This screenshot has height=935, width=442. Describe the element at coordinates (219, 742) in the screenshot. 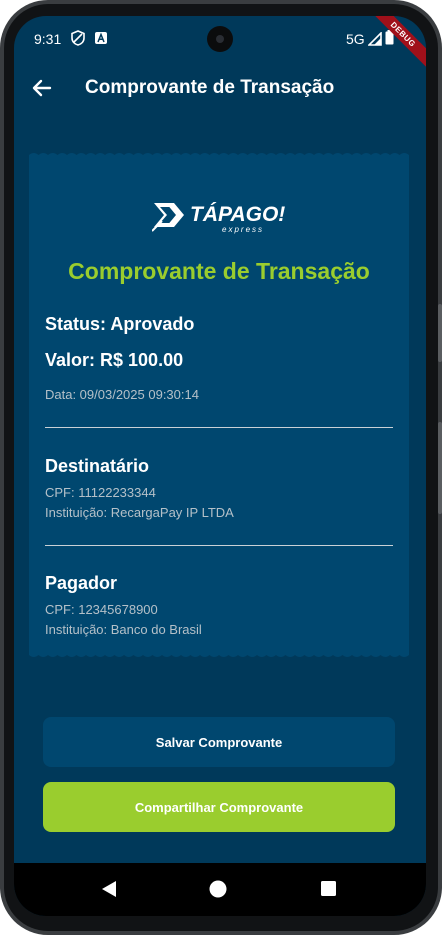

I see `save-receipt-button: Salvar Comprovante` at that location.